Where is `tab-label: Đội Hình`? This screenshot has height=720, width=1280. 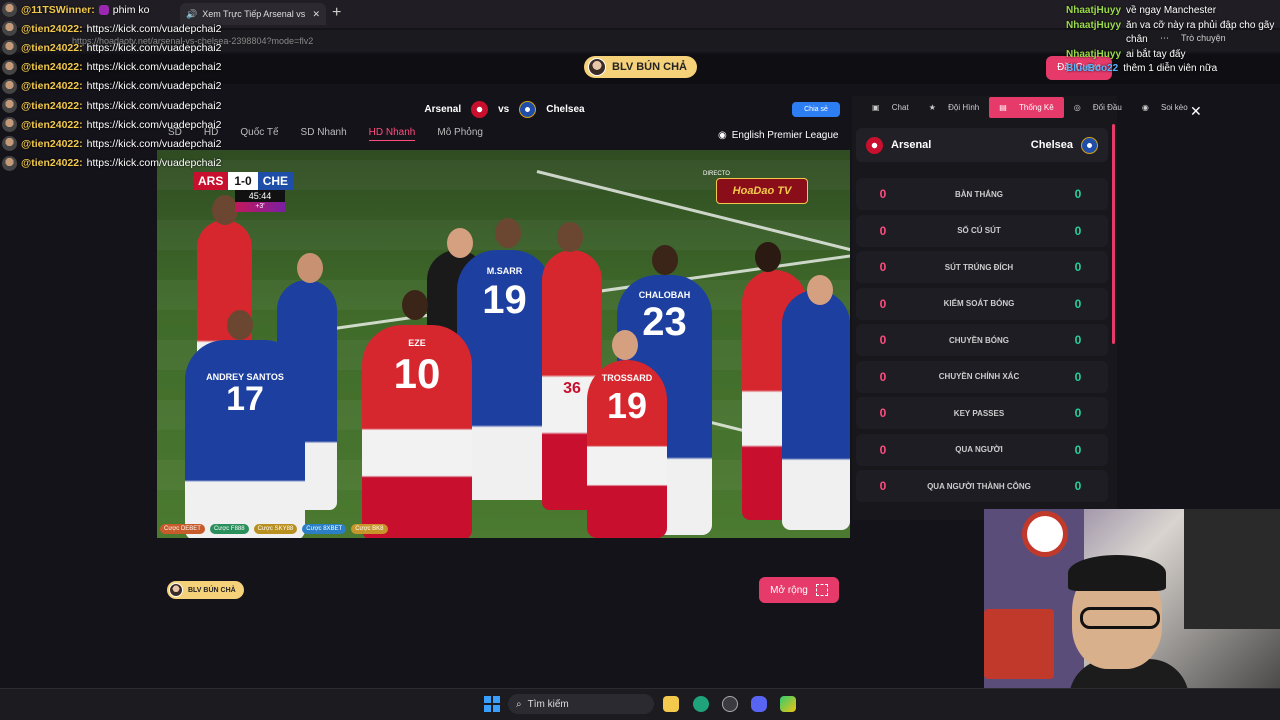 tab-label: Đội Hình is located at coordinates (964, 107).